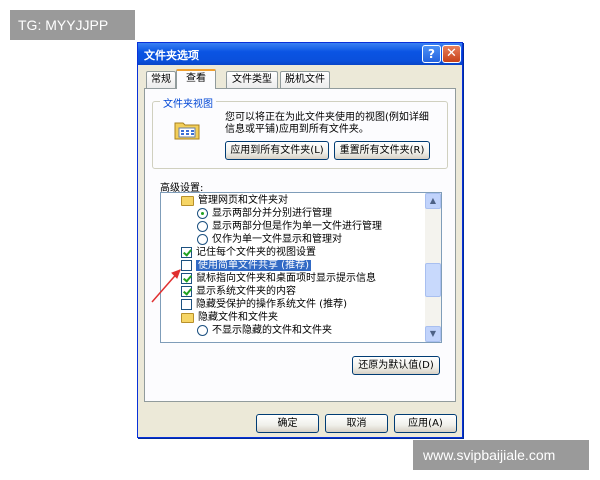 Image resolution: width=600 pixels, height=480 pixels. What do you see at coordinates (305, 79) in the screenshot?
I see `tab-offline-files: 脱机文件` at bounding box center [305, 79].